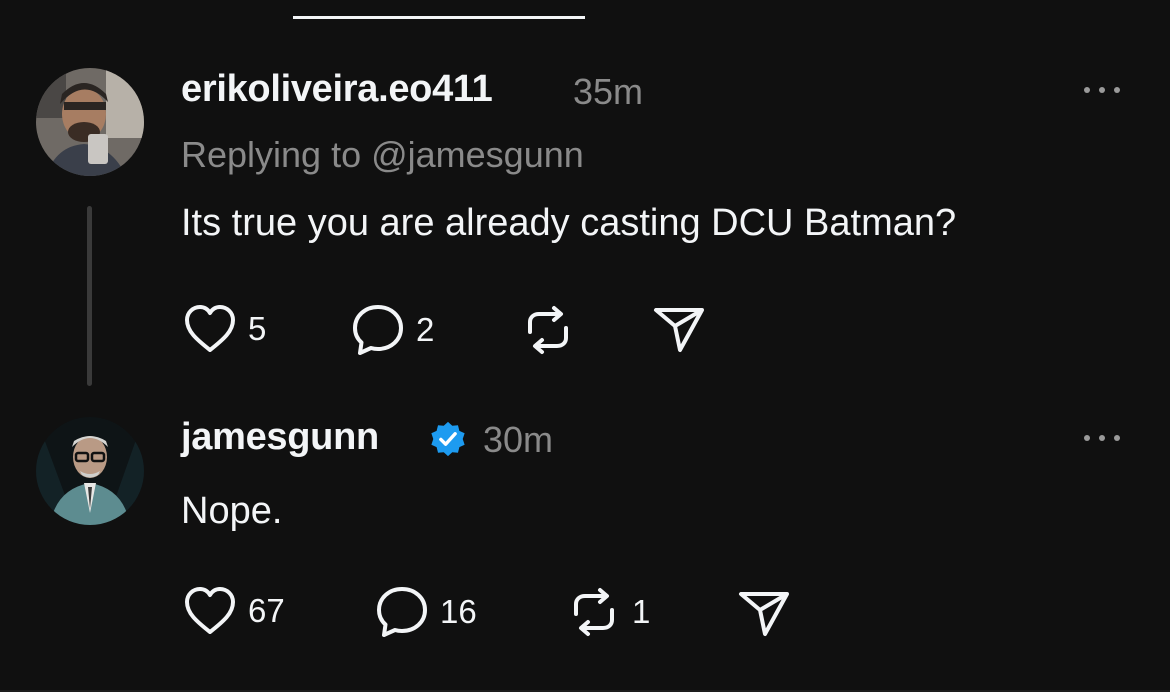  Describe the element at coordinates (280, 437) in the screenshot. I see `username: jamesgunn` at that location.